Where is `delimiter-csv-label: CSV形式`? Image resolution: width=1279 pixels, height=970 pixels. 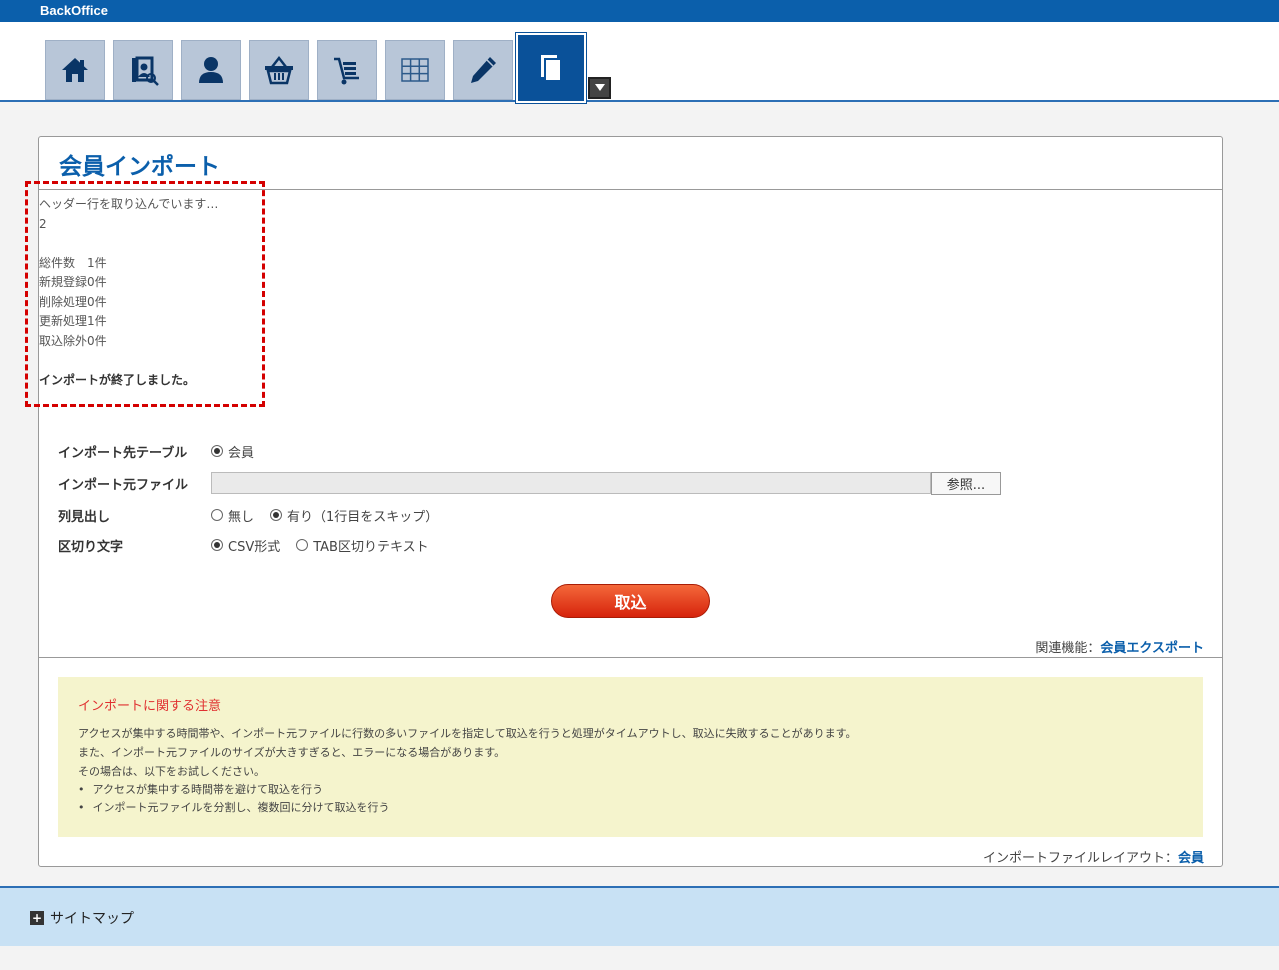 delimiter-csv-label: CSV形式 is located at coordinates (254, 547).